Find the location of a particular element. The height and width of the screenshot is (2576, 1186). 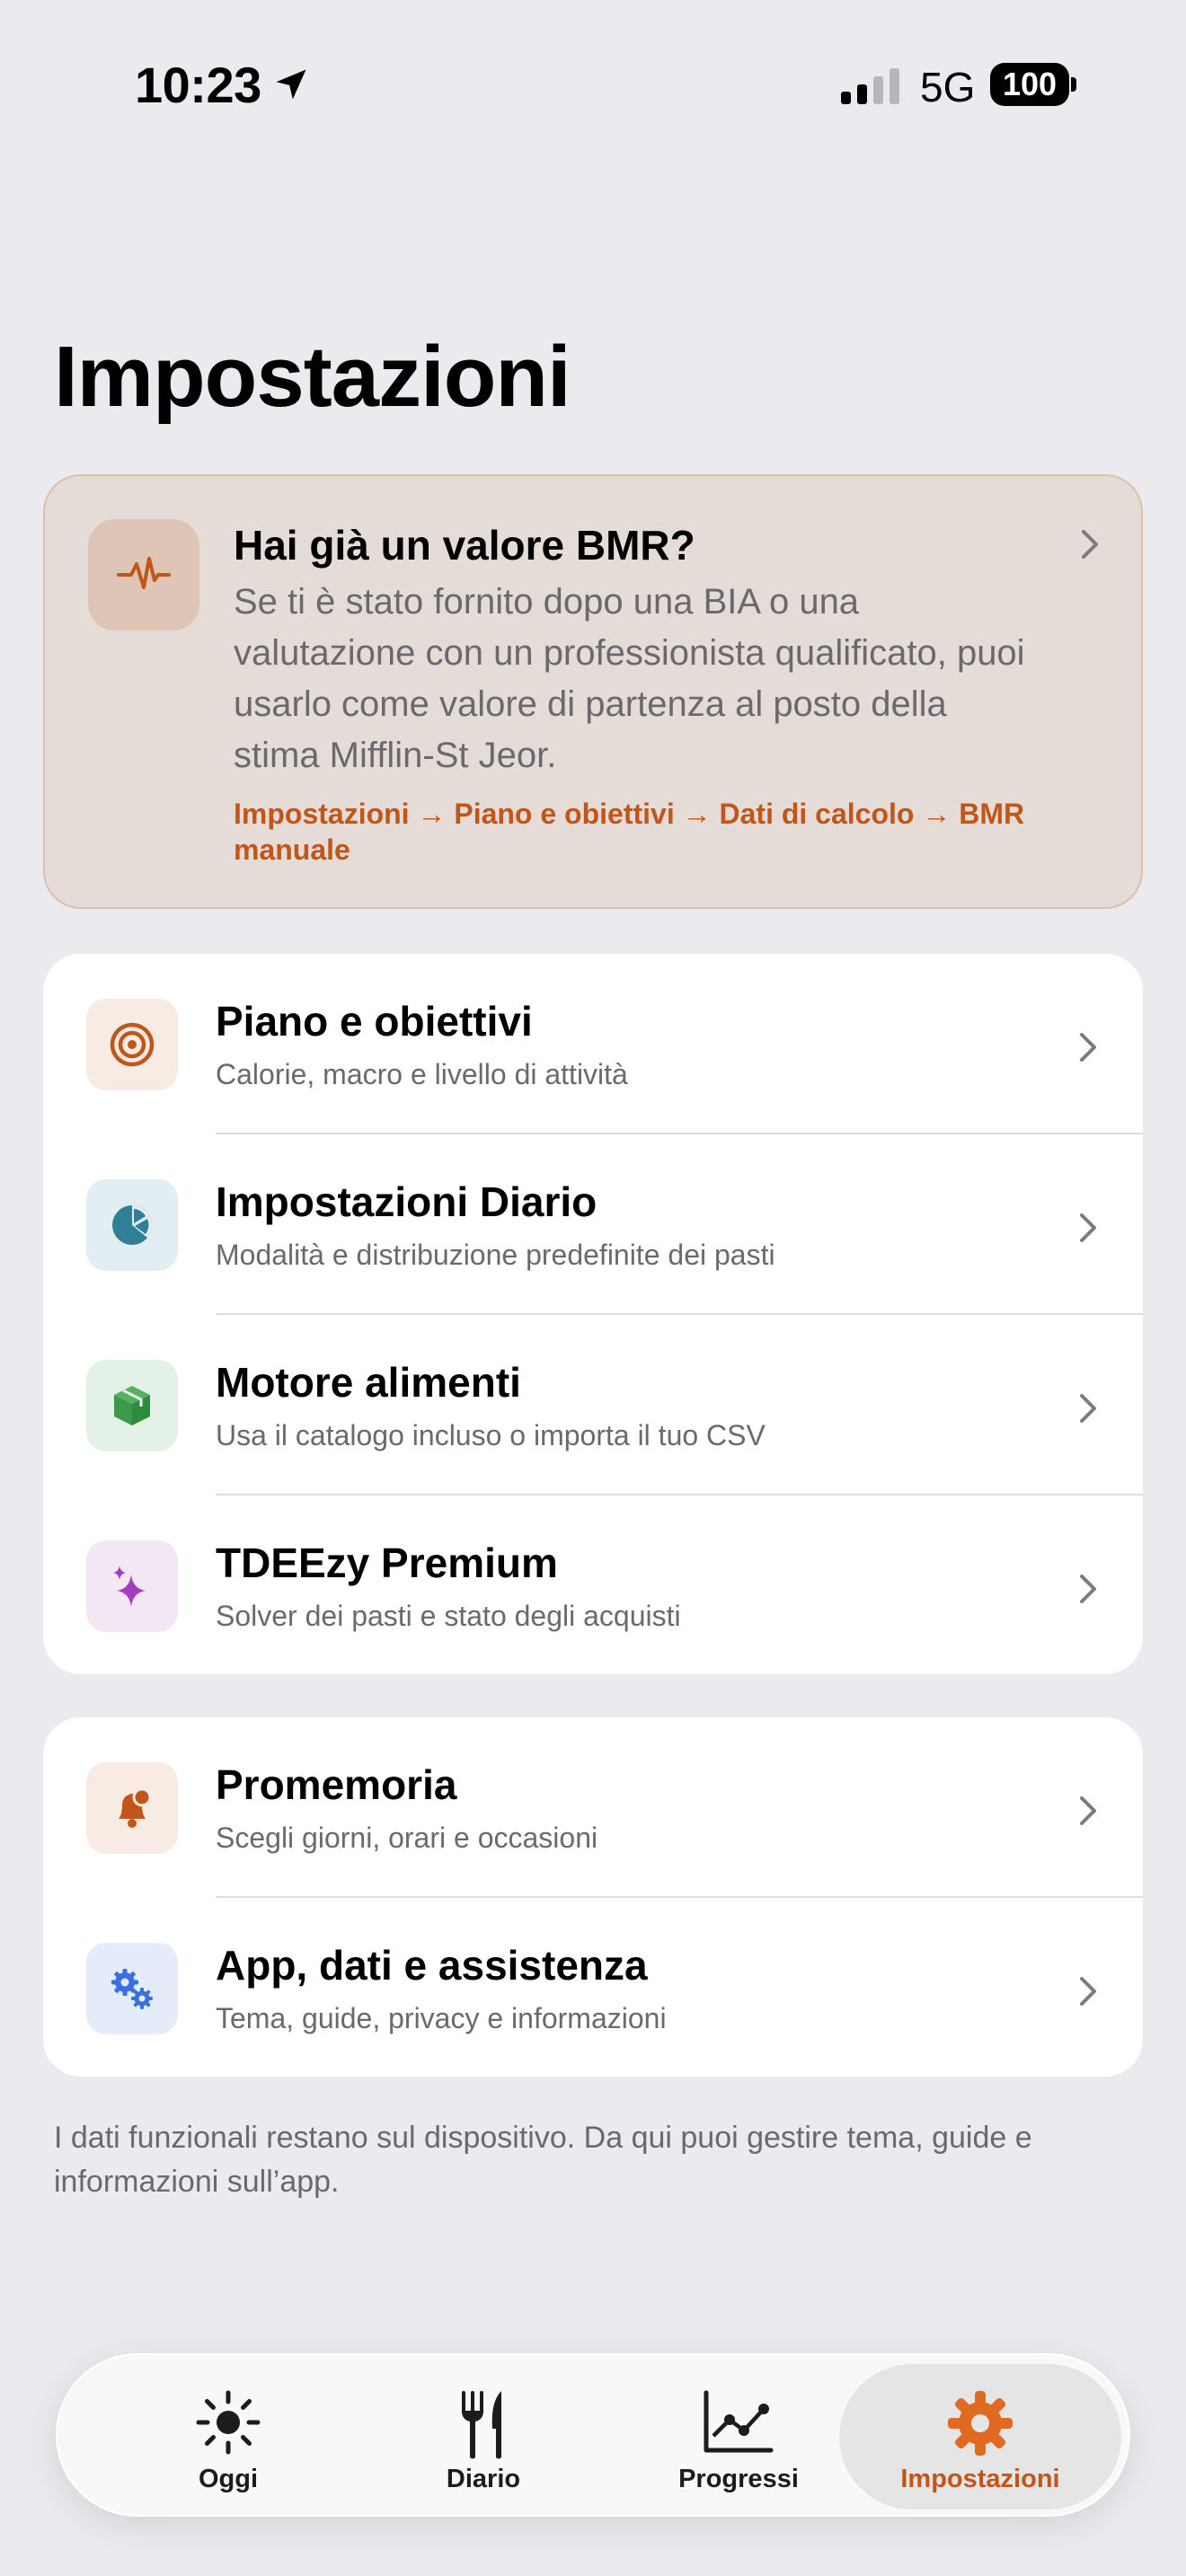

network-type: 5G is located at coordinates (948, 87).